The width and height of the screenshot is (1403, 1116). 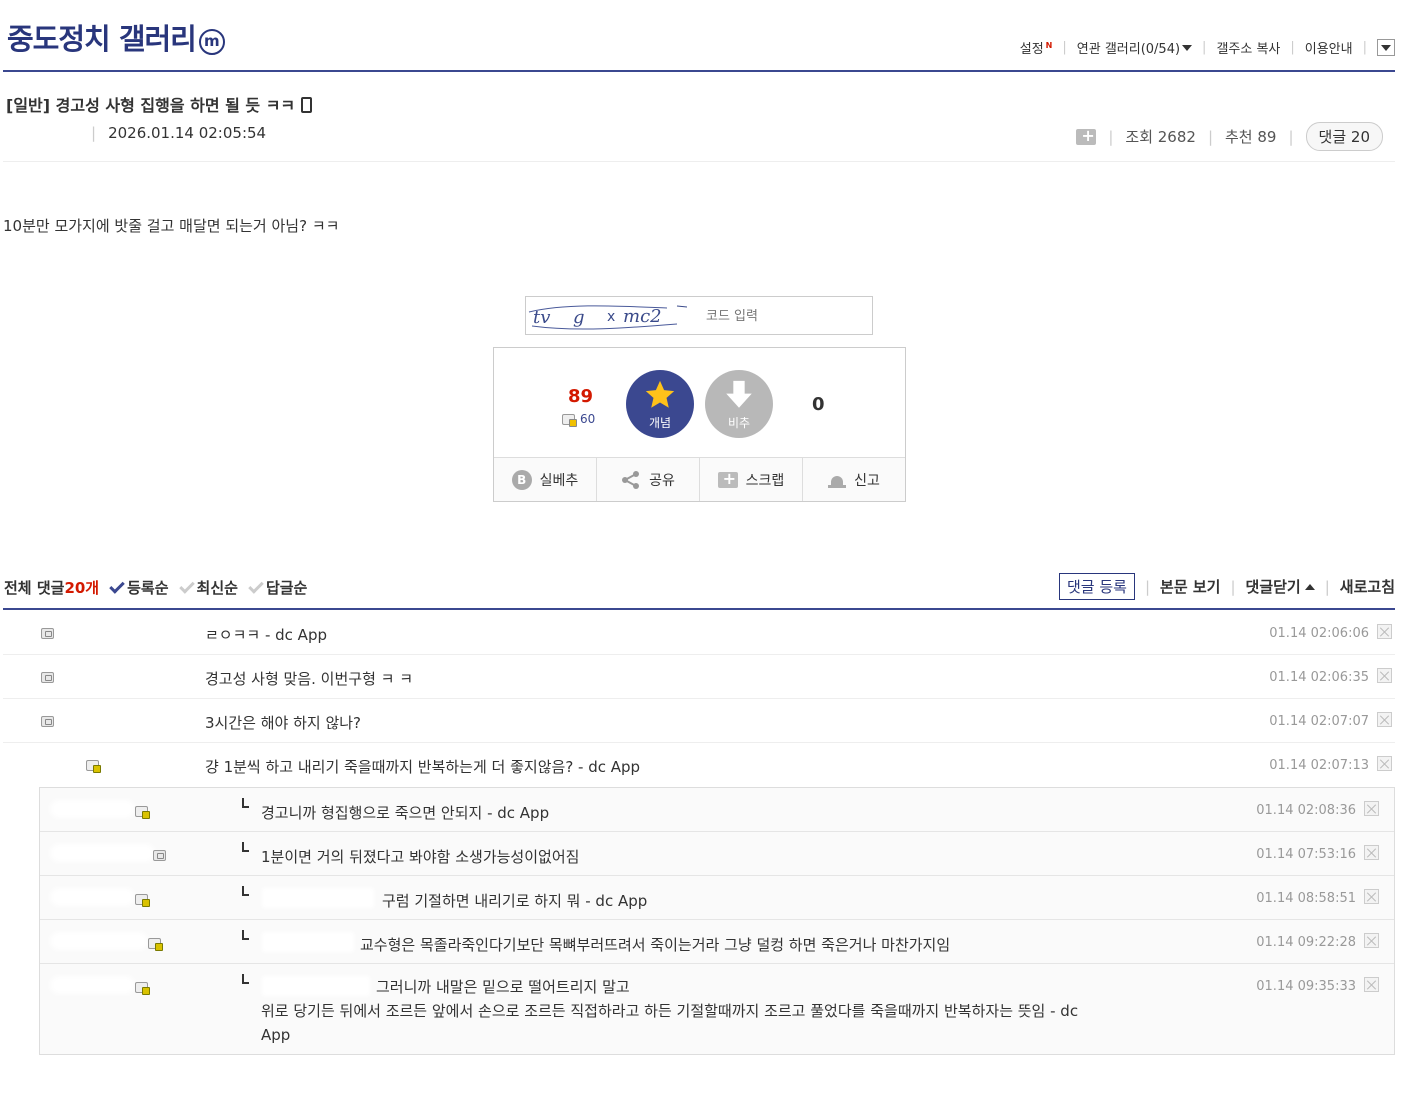 I want to click on settings-label: 설정, so click(x=1032, y=49).